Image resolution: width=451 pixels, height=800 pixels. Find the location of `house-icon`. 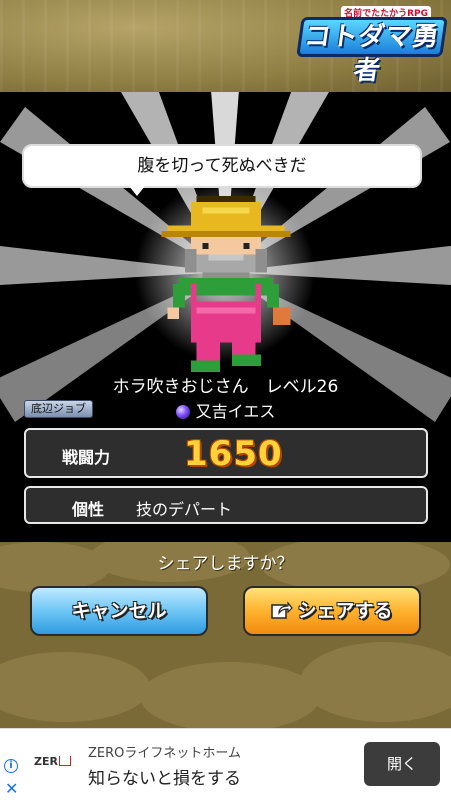

house-icon is located at coordinates (64, 761).